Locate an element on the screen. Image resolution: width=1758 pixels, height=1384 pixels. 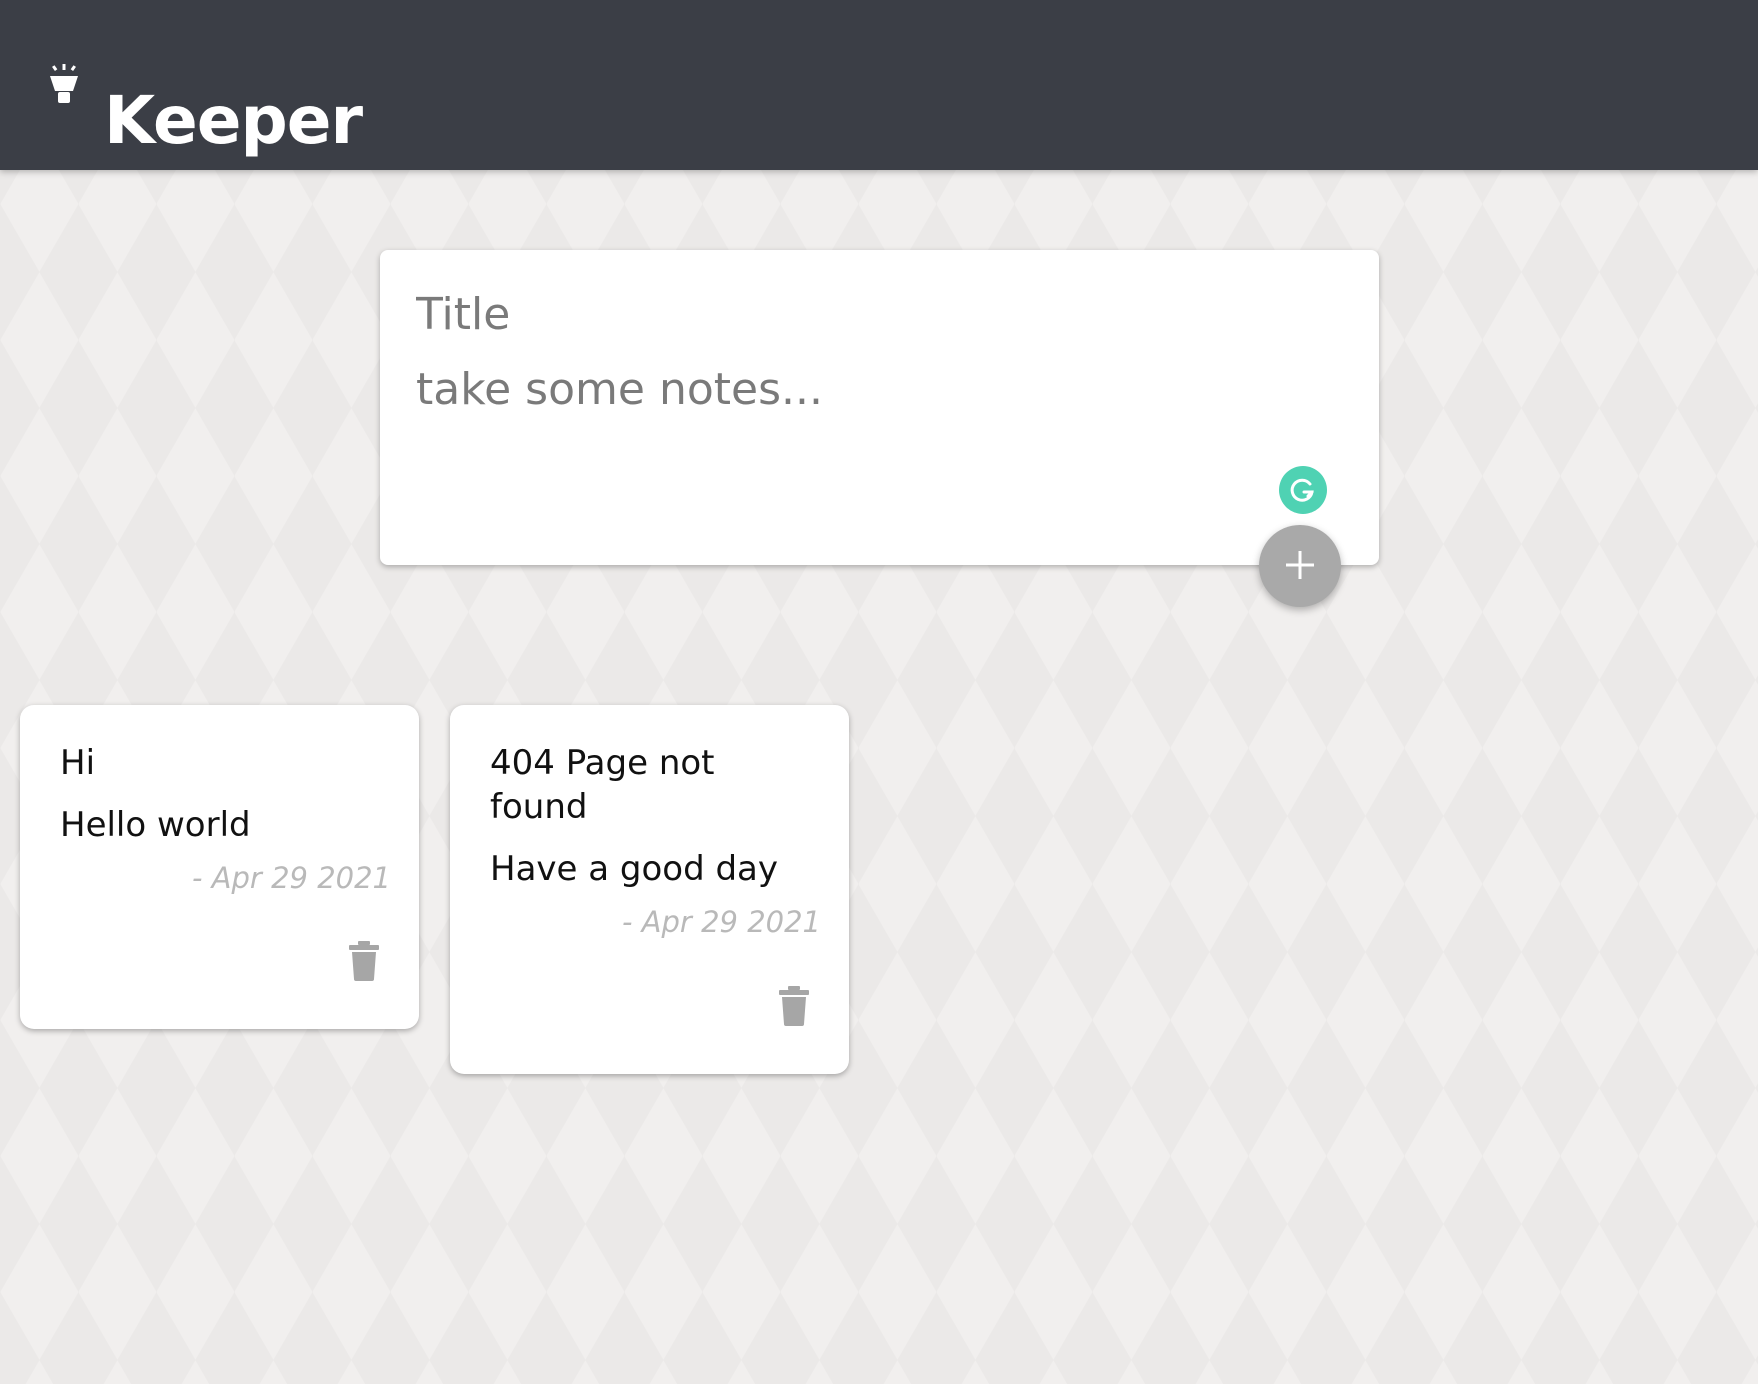
plus-icon is located at coordinates (1300, 566).